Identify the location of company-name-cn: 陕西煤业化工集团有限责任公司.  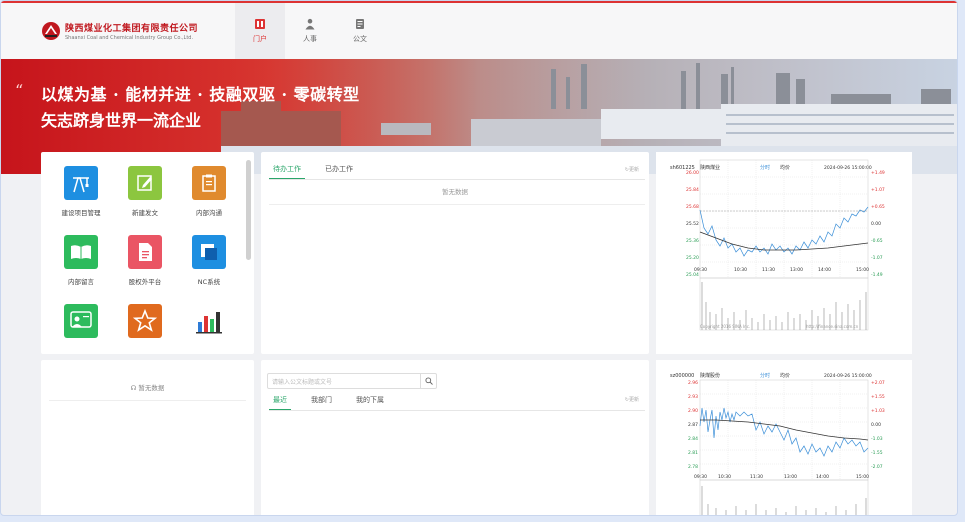
(132, 29).